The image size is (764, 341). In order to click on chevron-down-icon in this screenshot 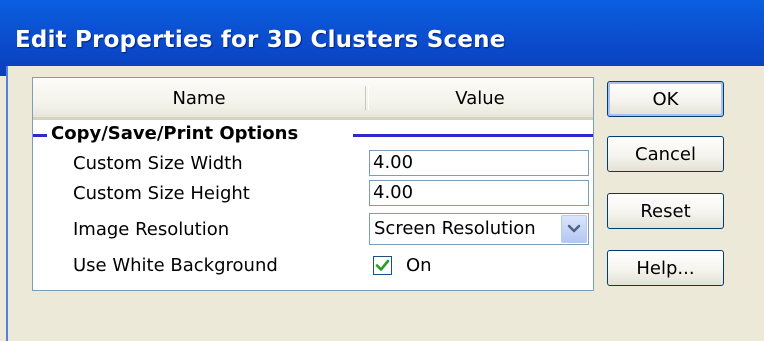, I will do `click(574, 228)`.